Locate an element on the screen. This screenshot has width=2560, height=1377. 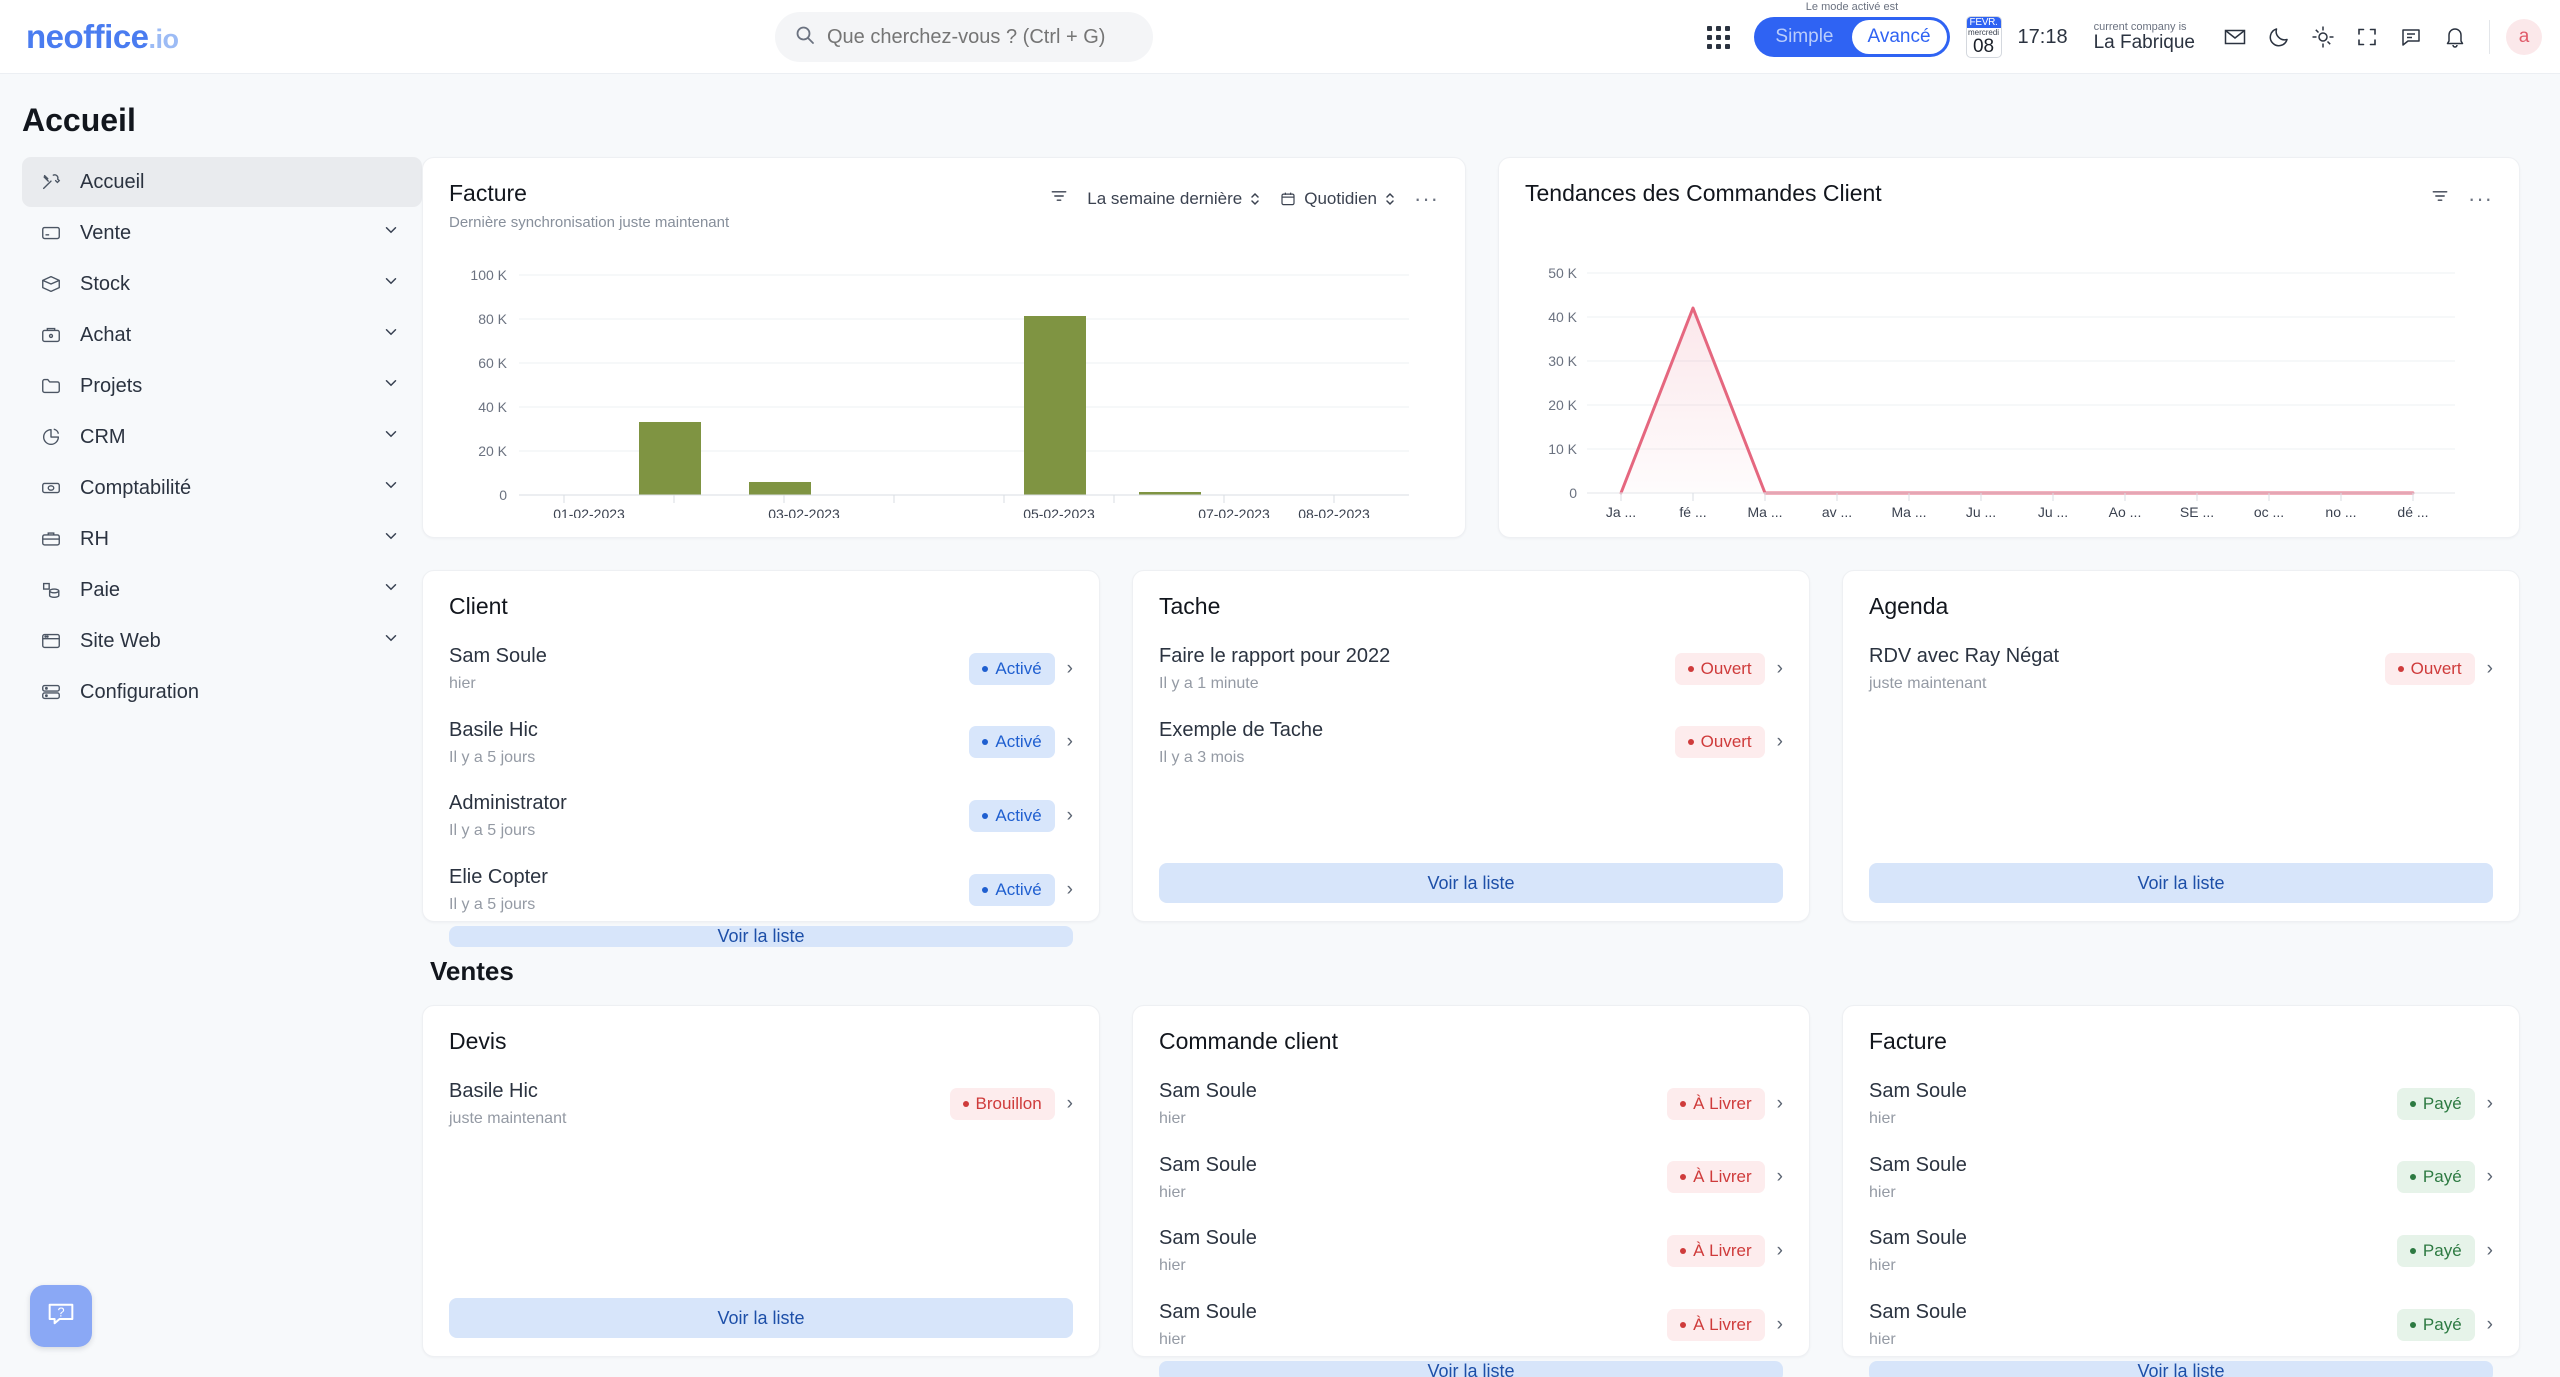
svg-text: 01-02-2023 is located at coordinates (589, 512).